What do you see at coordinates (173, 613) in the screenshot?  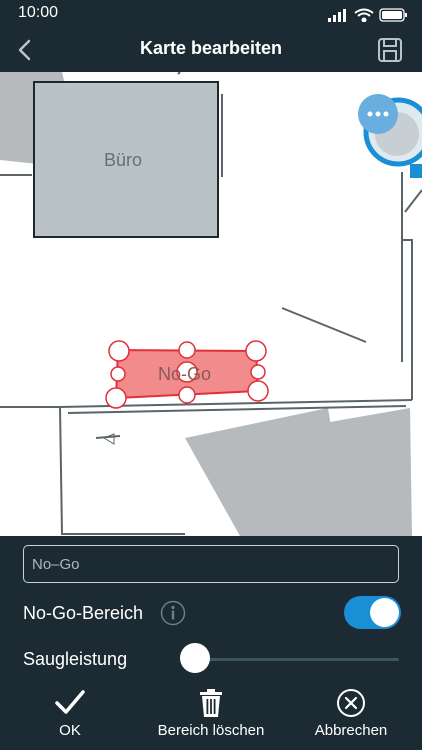 I see `info-icon` at bounding box center [173, 613].